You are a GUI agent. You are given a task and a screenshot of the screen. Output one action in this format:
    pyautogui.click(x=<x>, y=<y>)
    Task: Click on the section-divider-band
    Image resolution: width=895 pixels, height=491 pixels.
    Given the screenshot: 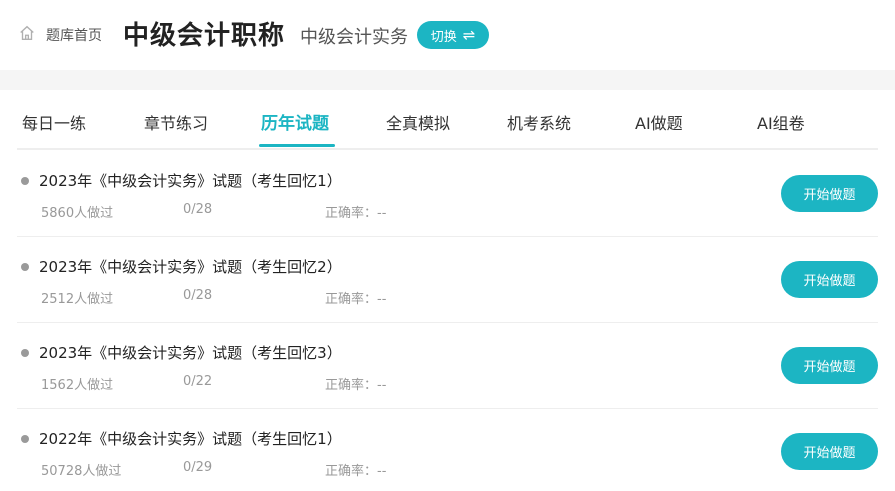 What is the action you would take?
    pyautogui.click(x=447, y=80)
    